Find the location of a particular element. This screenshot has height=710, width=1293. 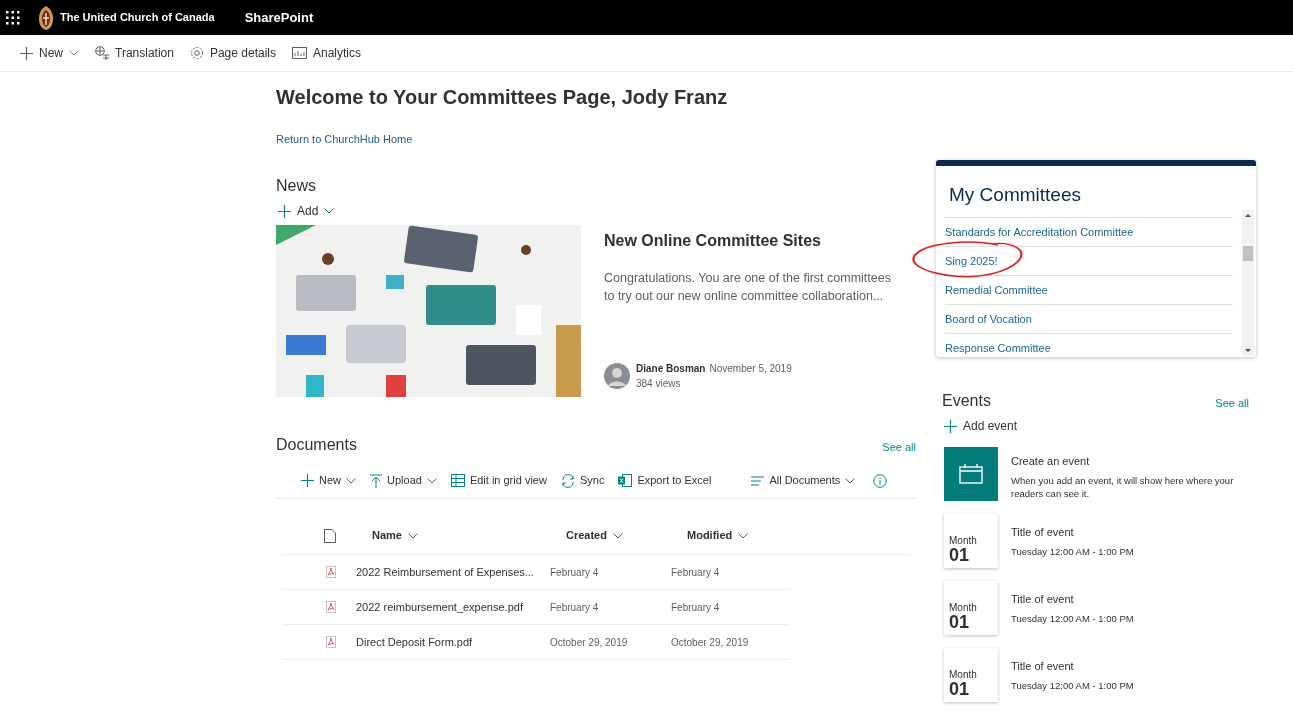

file-name-link: Direct Deposit Form.pdf is located at coordinates (414, 642).